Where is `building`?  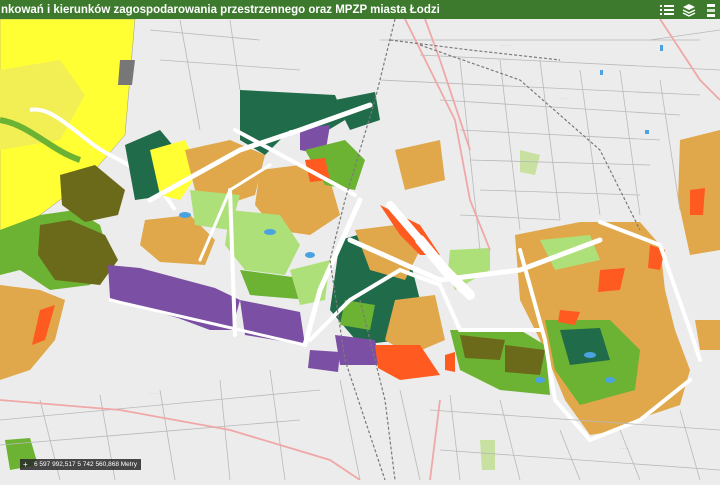
building is located at coordinates (126, 72).